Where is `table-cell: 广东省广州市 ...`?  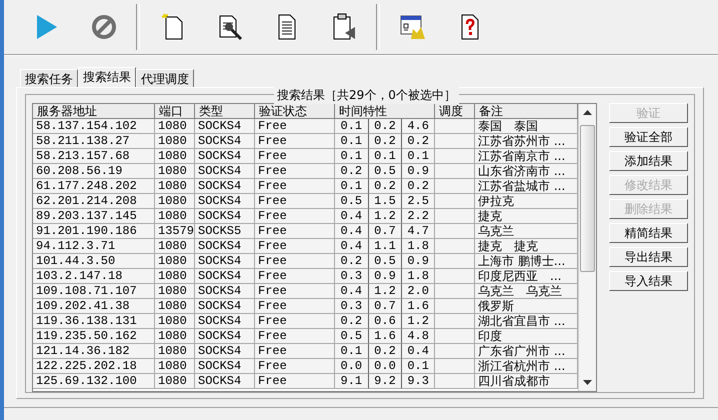
table-cell: 广东省广州市 ... is located at coordinates (526, 351).